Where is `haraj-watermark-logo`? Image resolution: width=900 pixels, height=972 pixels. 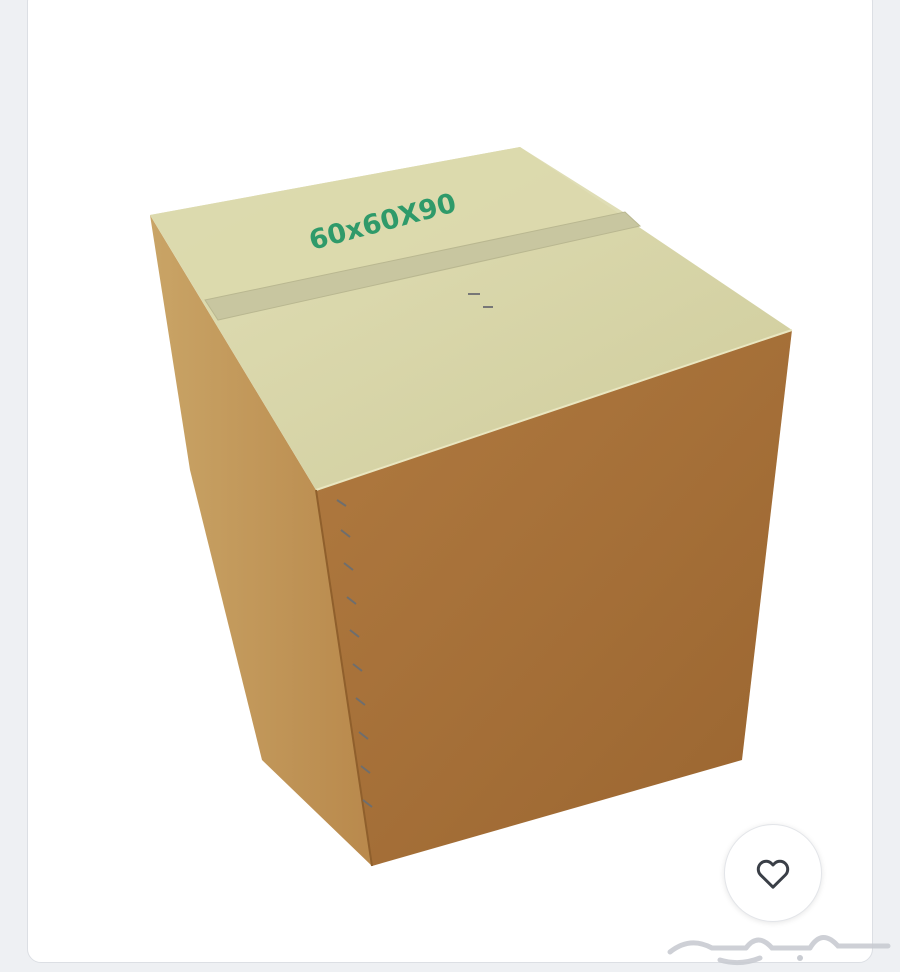
haraj-watermark-logo is located at coordinates (779, 950).